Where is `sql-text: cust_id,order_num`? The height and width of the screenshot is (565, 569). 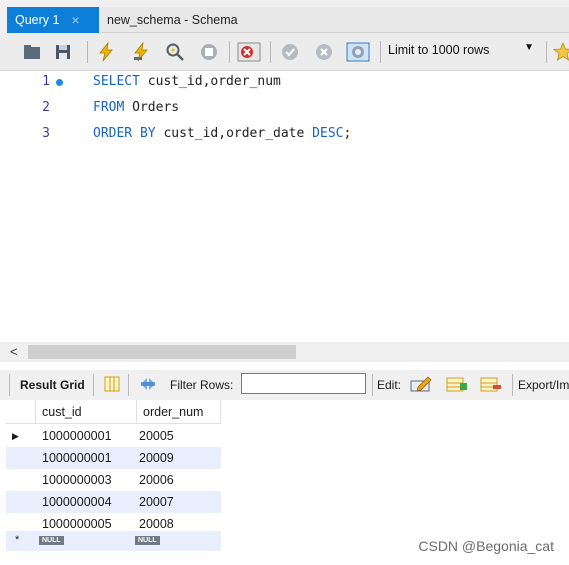 sql-text: cust_id,order_num is located at coordinates (210, 81).